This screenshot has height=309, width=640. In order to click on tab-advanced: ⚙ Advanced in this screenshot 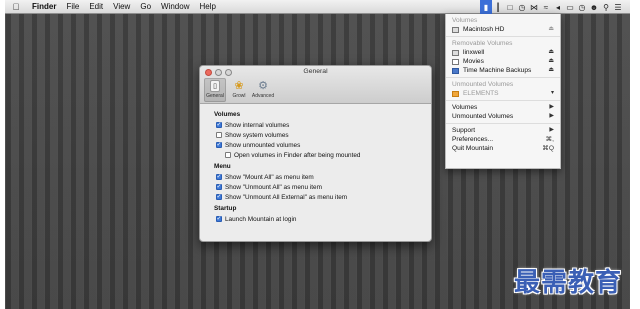, I will do `click(263, 90)`.